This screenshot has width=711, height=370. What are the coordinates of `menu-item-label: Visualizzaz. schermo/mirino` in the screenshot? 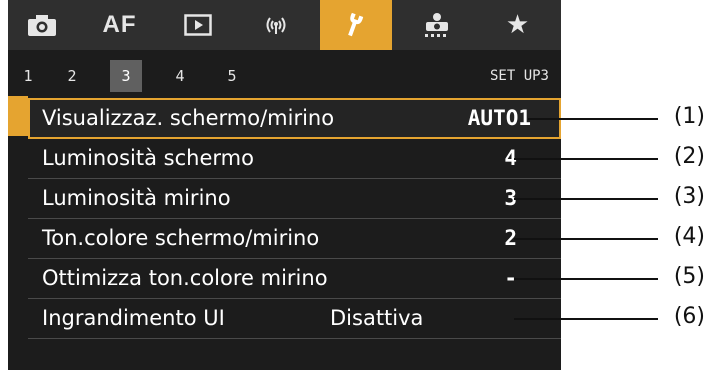 It's located at (188, 118).